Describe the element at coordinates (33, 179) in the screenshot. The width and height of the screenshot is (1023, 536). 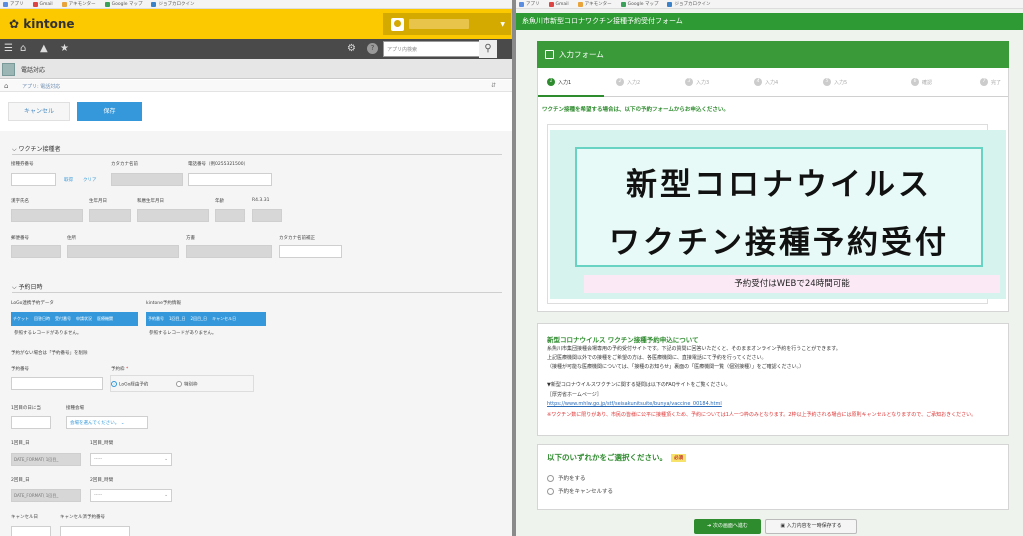
I see `applicant-no-input` at that location.